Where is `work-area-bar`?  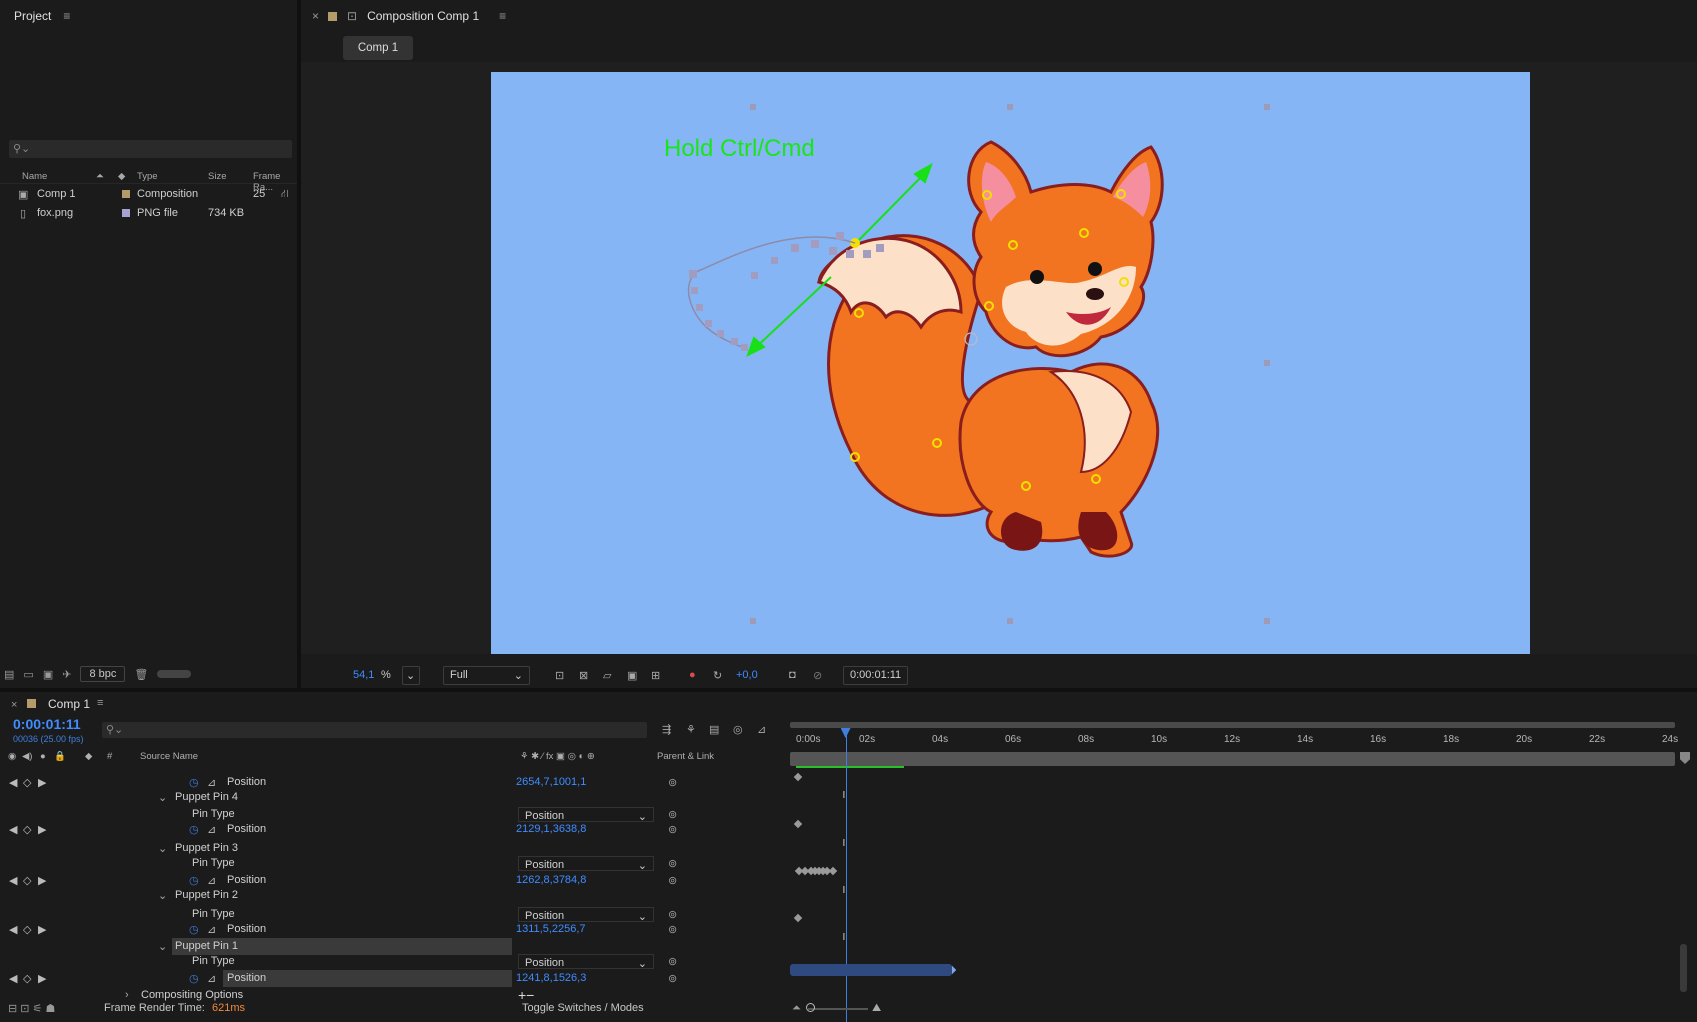 work-area-bar is located at coordinates (1232, 725).